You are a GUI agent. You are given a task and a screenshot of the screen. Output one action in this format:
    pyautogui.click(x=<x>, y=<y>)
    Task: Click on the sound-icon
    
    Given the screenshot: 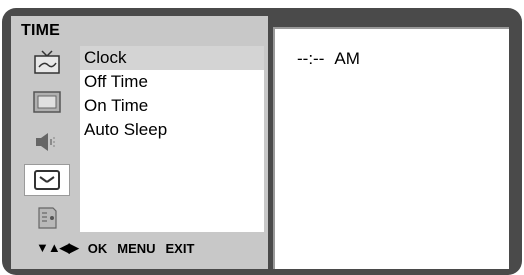 What is the action you would take?
    pyautogui.click(x=47, y=142)
    